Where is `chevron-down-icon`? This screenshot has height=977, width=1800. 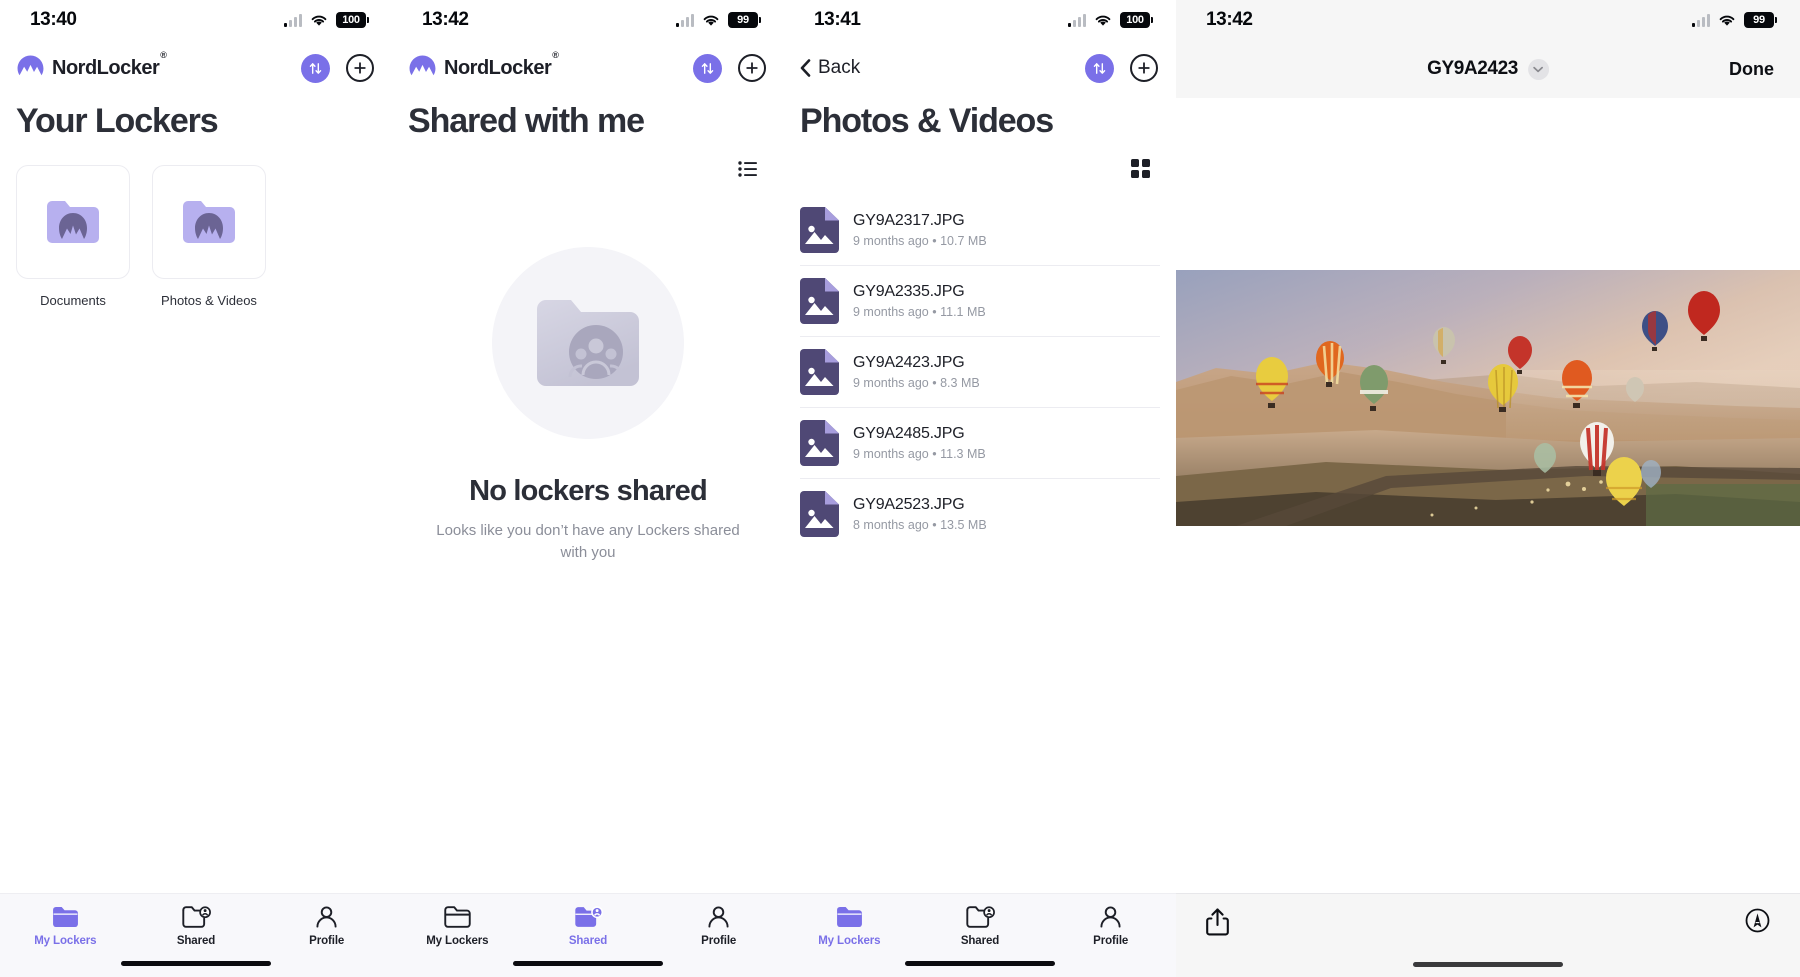 chevron-down-icon is located at coordinates (1538, 69).